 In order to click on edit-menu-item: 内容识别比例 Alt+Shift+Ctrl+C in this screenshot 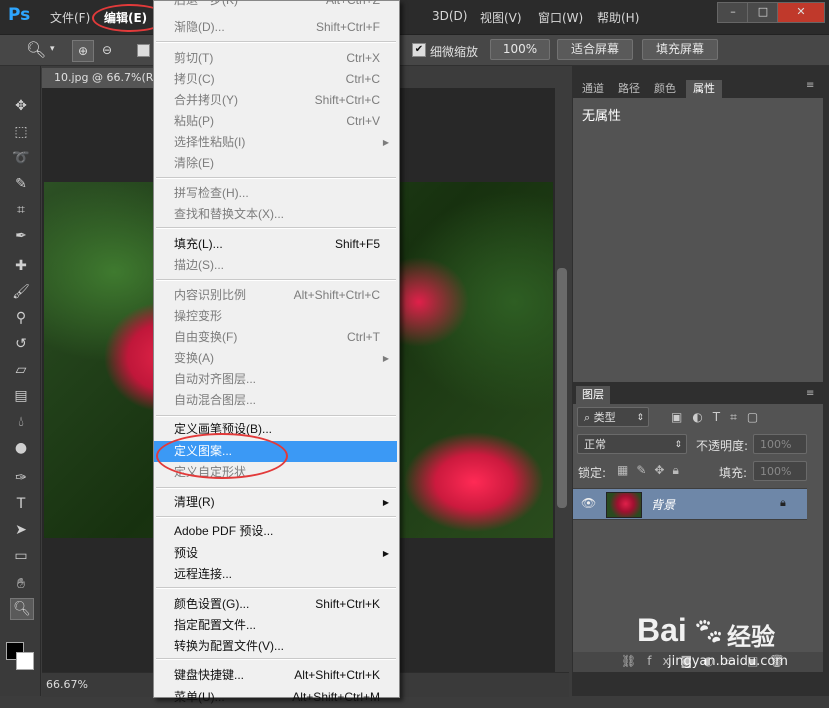, I will do `click(275, 295)`.